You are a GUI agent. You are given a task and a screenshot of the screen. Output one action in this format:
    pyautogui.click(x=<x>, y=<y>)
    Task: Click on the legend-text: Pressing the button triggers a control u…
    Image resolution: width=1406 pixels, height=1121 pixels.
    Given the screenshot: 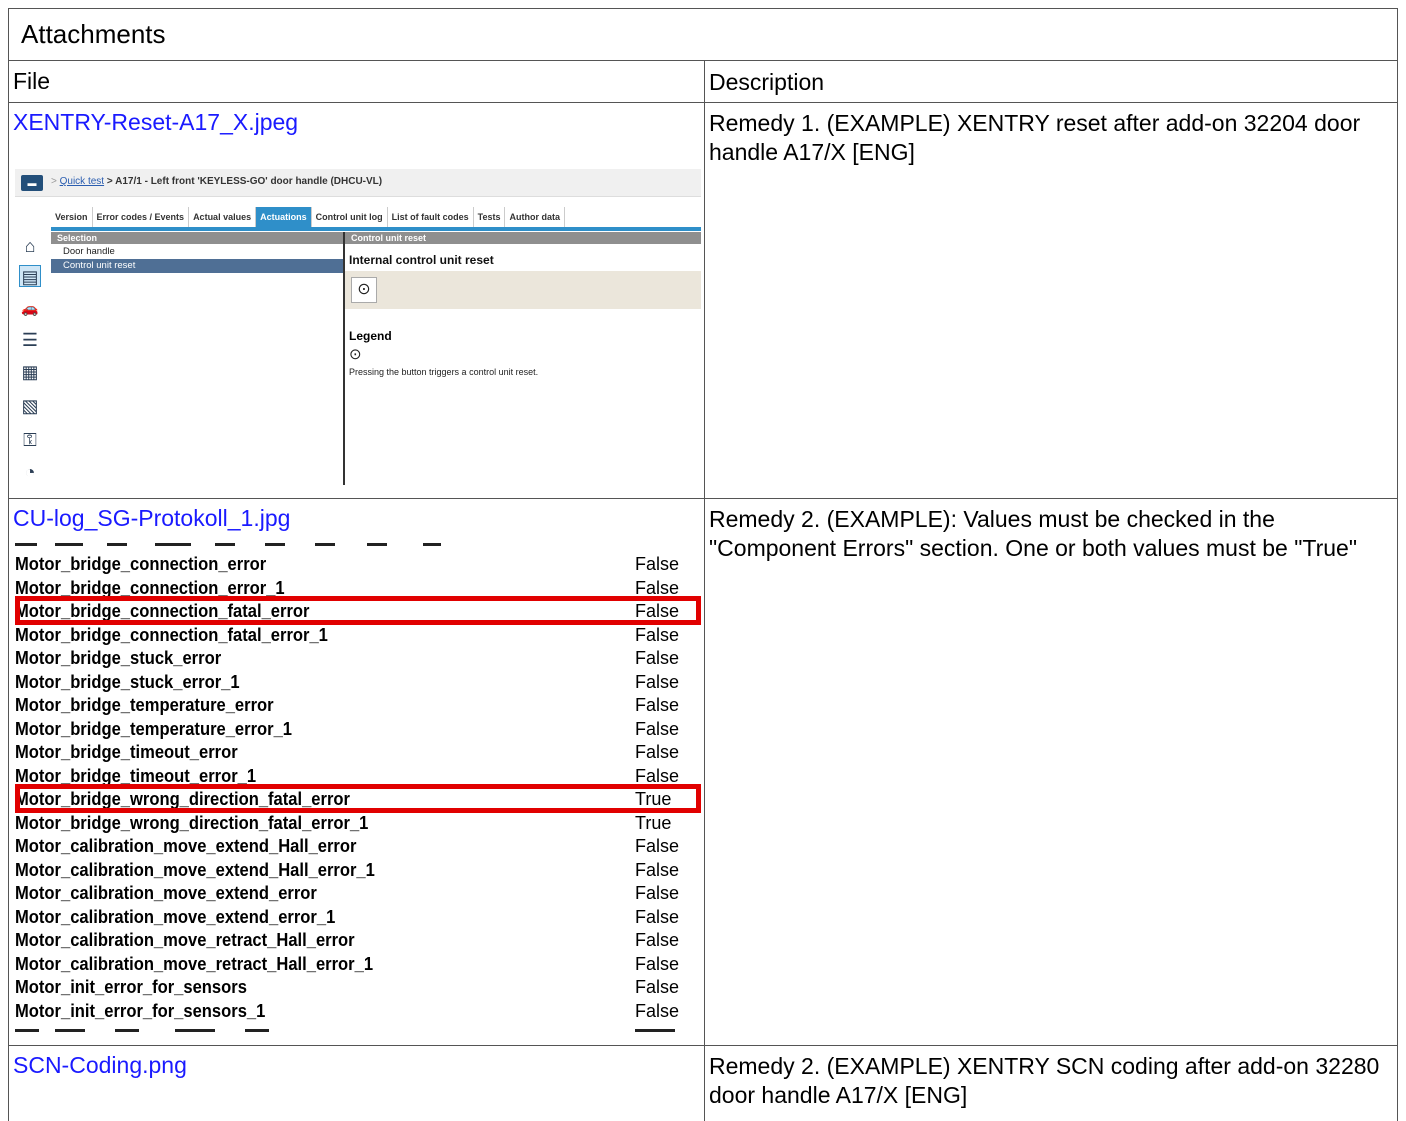 What is the action you would take?
    pyautogui.click(x=444, y=372)
    